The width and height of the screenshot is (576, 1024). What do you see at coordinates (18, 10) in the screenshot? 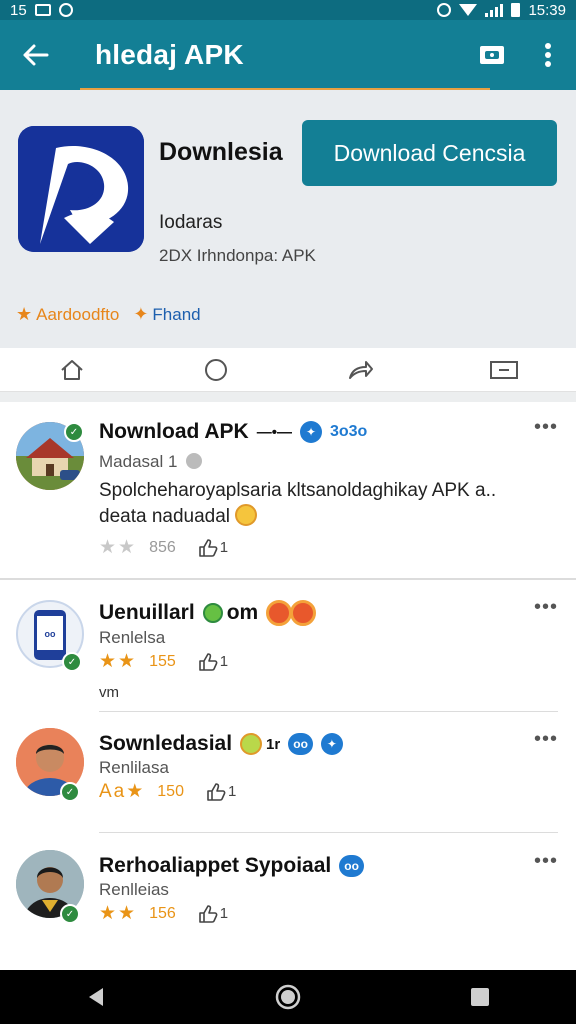
I see `status-left-text: 15` at bounding box center [18, 10].